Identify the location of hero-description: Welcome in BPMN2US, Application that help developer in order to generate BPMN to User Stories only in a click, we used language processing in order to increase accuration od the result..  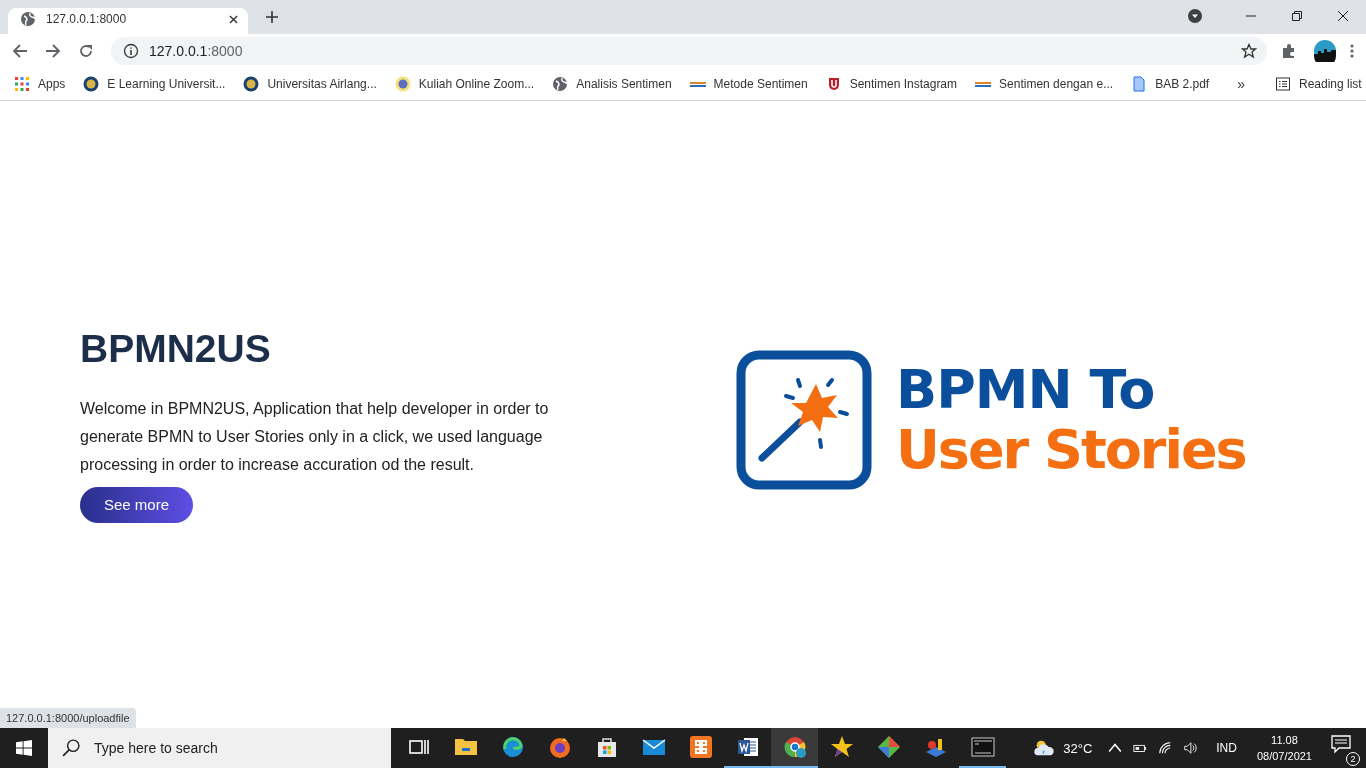
(315, 436).